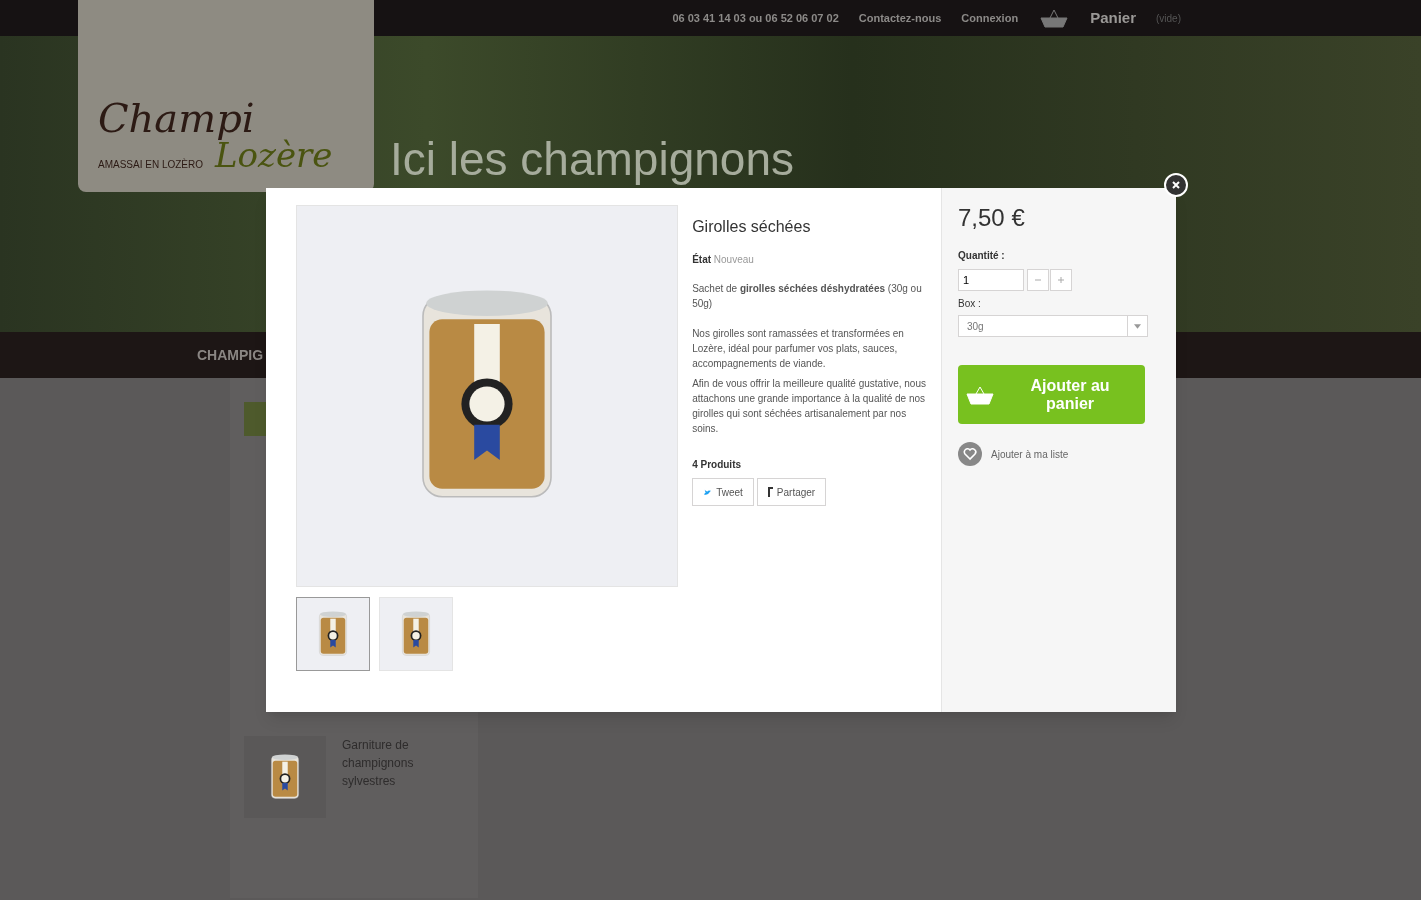 This screenshot has width=1421, height=900. What do you see at coordinates (970, 304) in the screenshot?
I see `box-label: Box :` at bounding box center [970, 304].